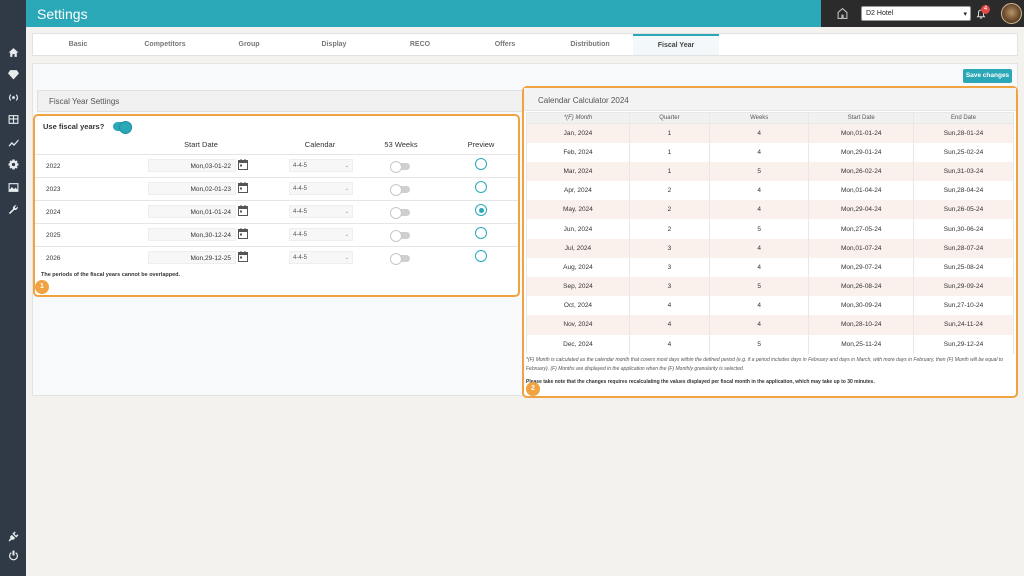 The height and width of the screenshot is (576, 1024). What do you see at coordinates (13, 142) in the screenshot?
I see `trend-icon` at bounding box center [13, 142].